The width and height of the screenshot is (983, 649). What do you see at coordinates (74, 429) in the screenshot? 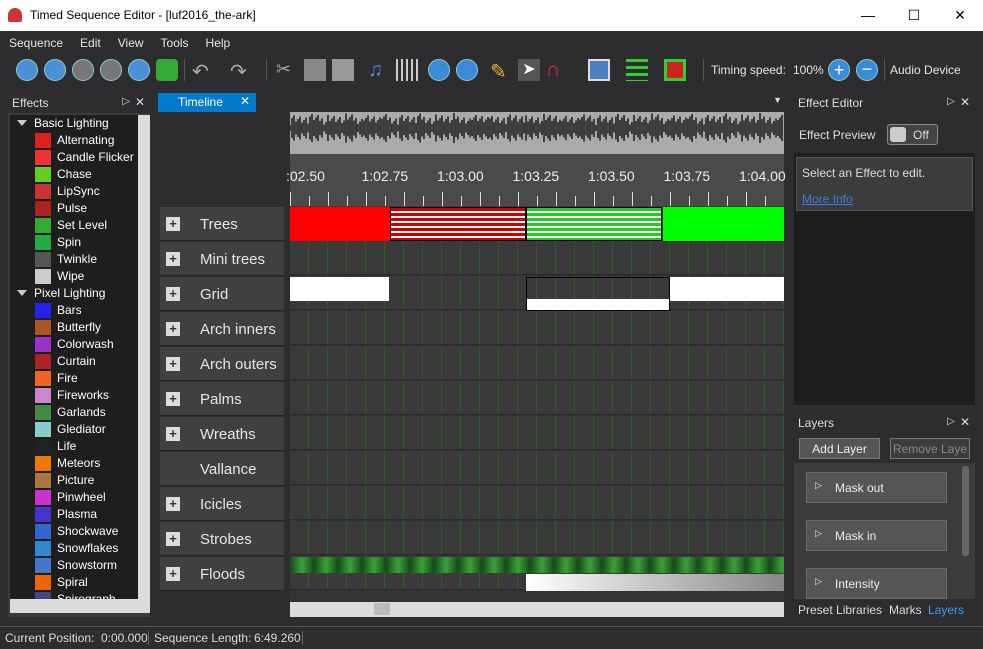
I see `effect-item: Glediator` at bounding box center [74, 429].